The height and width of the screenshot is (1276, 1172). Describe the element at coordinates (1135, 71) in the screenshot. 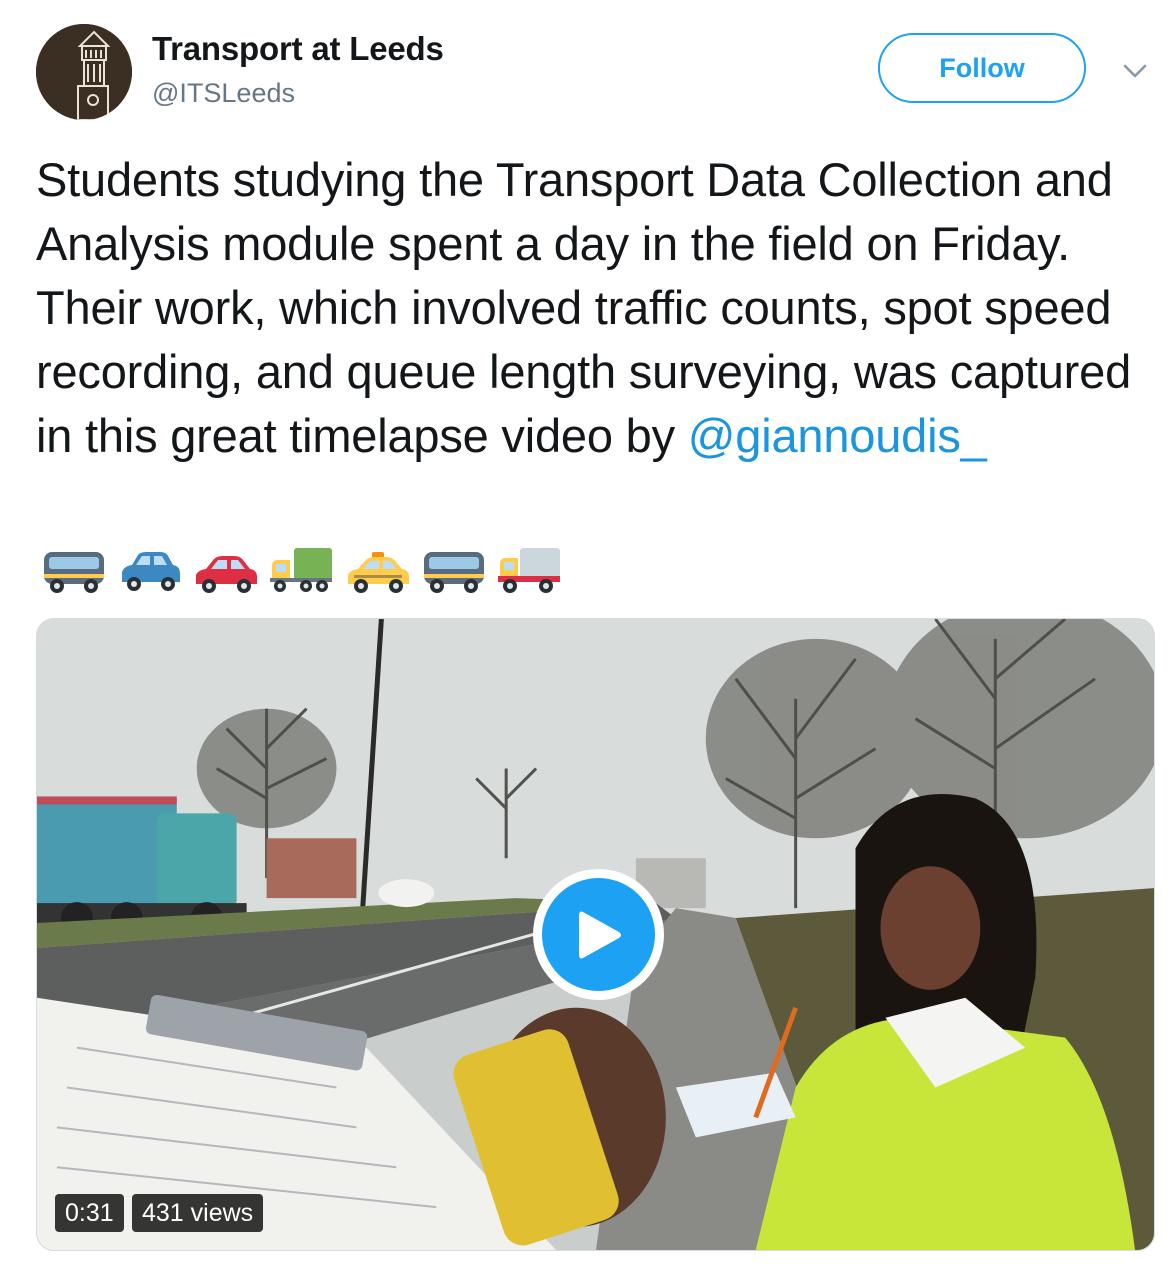

I see `chevron-down-icon` at that location.